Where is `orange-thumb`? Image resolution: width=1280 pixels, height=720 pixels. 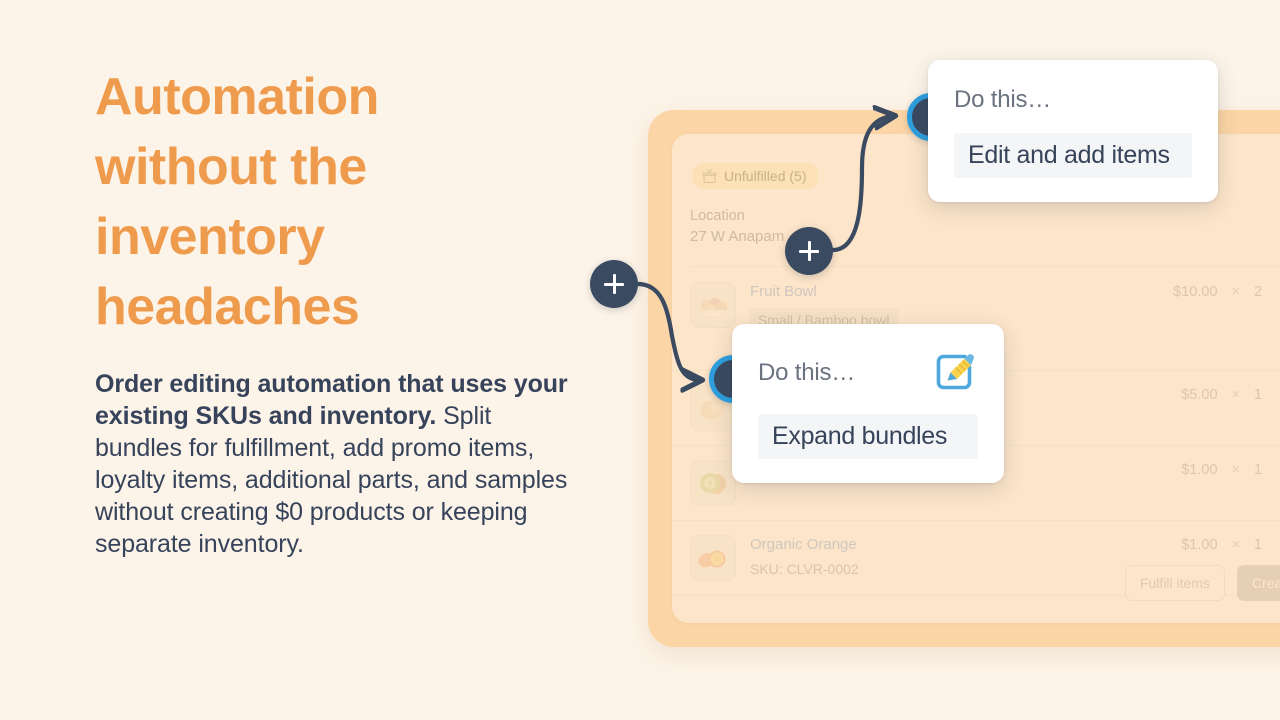 orange-thumb is located at coordinates (713, 558).